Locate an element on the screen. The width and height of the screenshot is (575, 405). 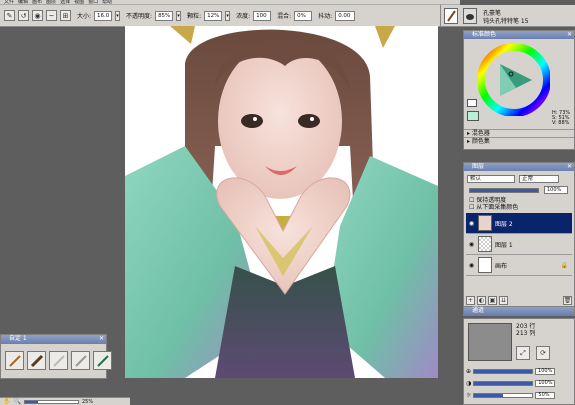
layers-panel-title: 图层 ✕ is located at coordinates (519, 167).